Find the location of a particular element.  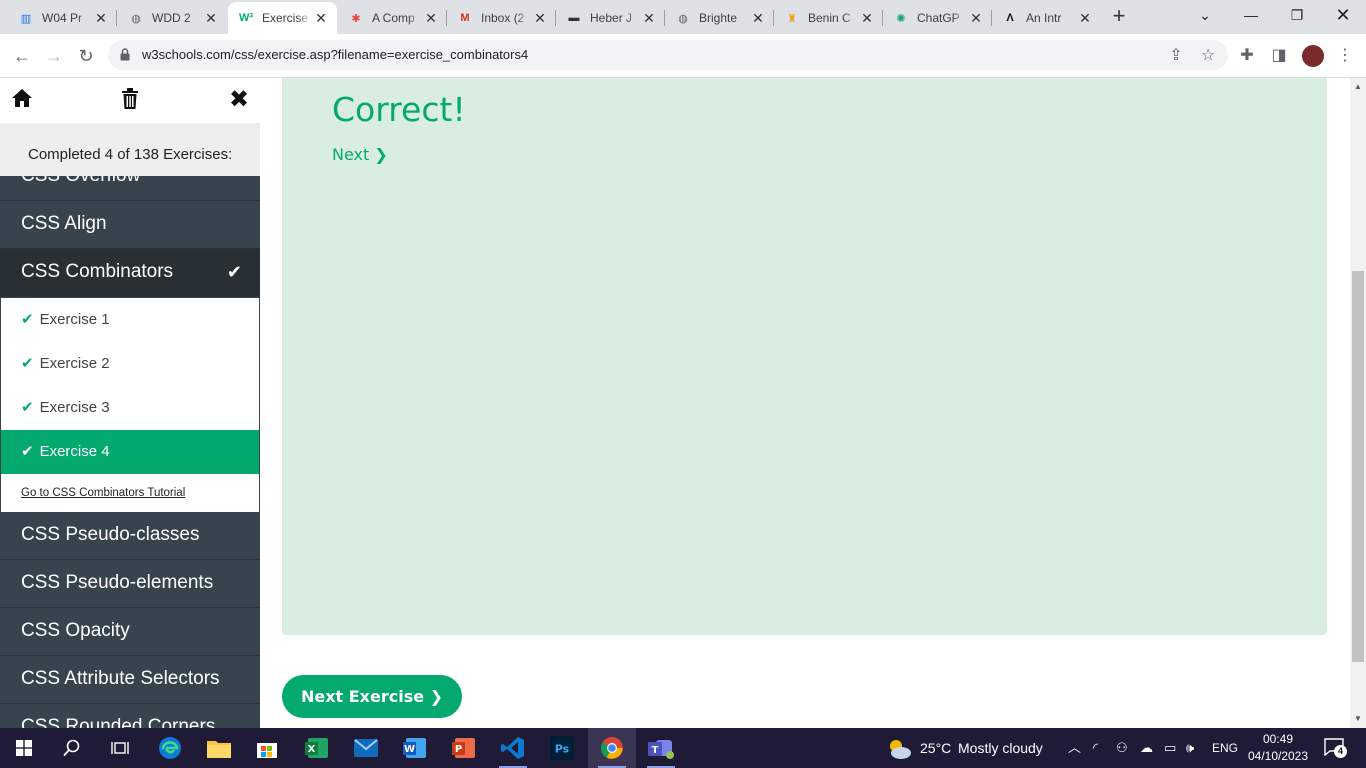

category-label: CSS Pseudo-elements is located at coordinates (117, 582).